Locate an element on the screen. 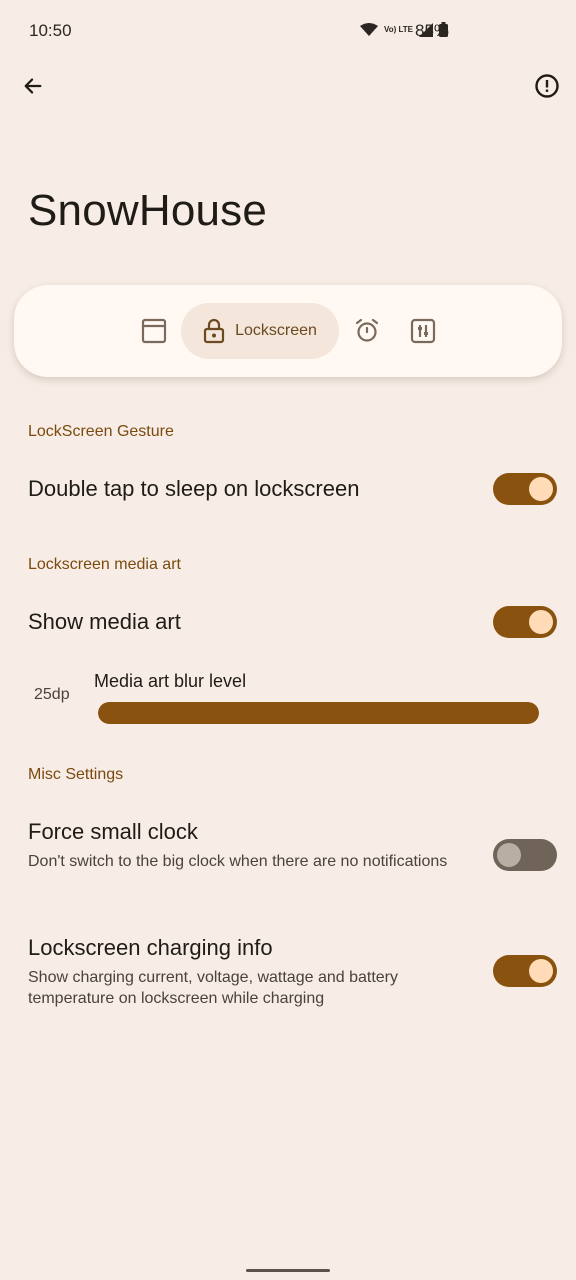  blur-level-value: 25dp is located at coordinates (52, 694).